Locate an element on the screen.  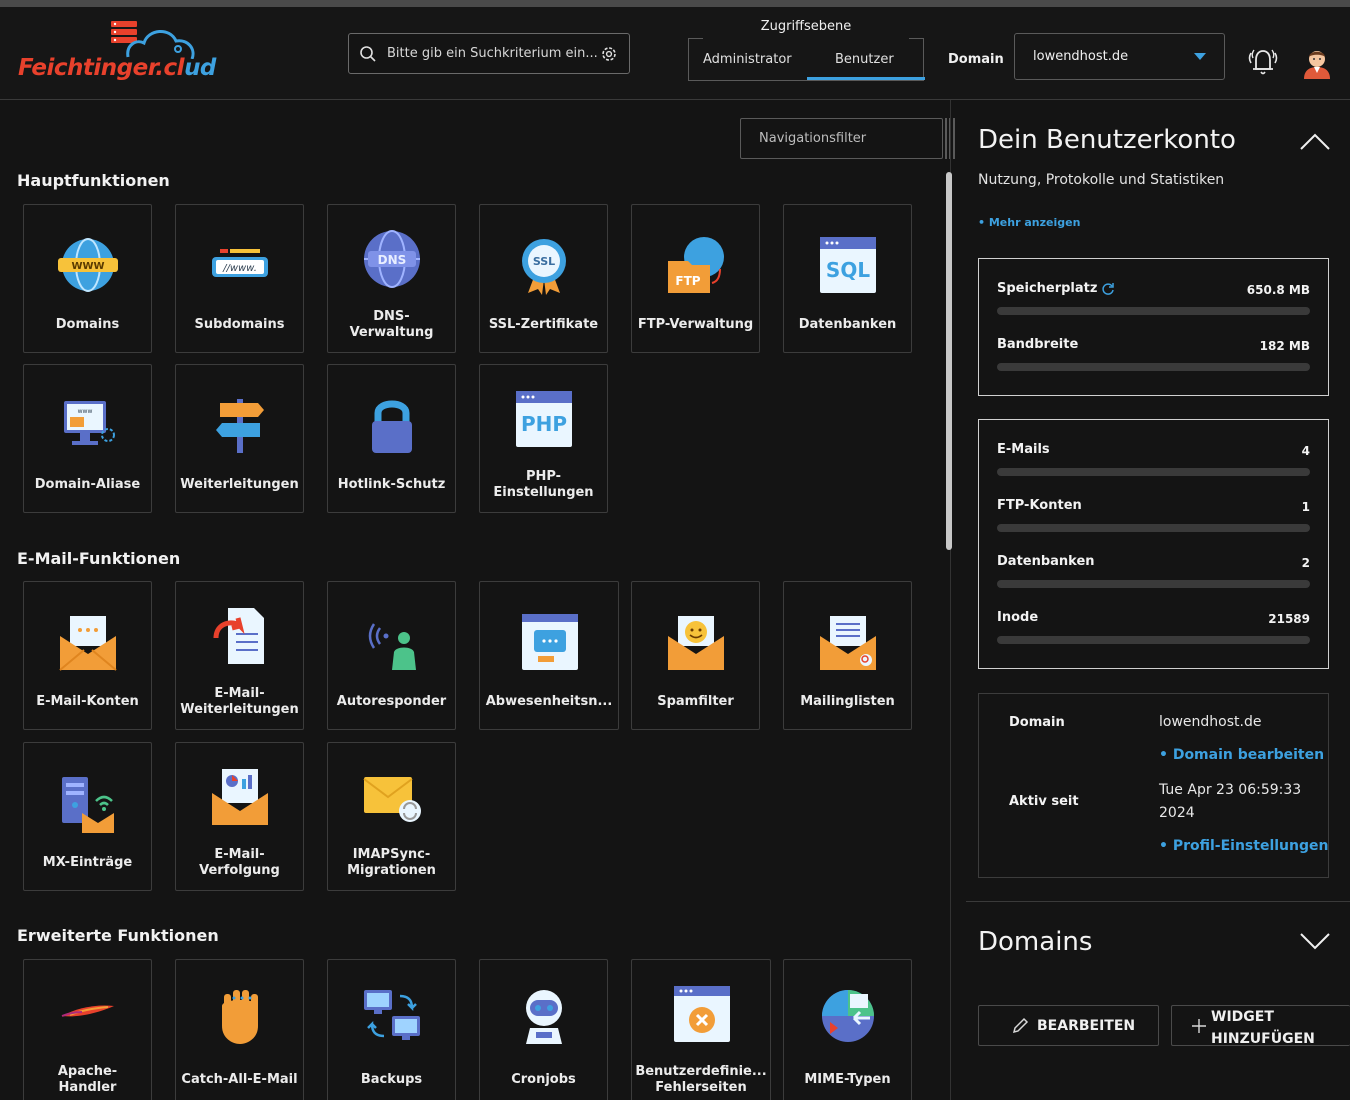
ftp-folder-icon: FTP is located at coordinates (696, 265).